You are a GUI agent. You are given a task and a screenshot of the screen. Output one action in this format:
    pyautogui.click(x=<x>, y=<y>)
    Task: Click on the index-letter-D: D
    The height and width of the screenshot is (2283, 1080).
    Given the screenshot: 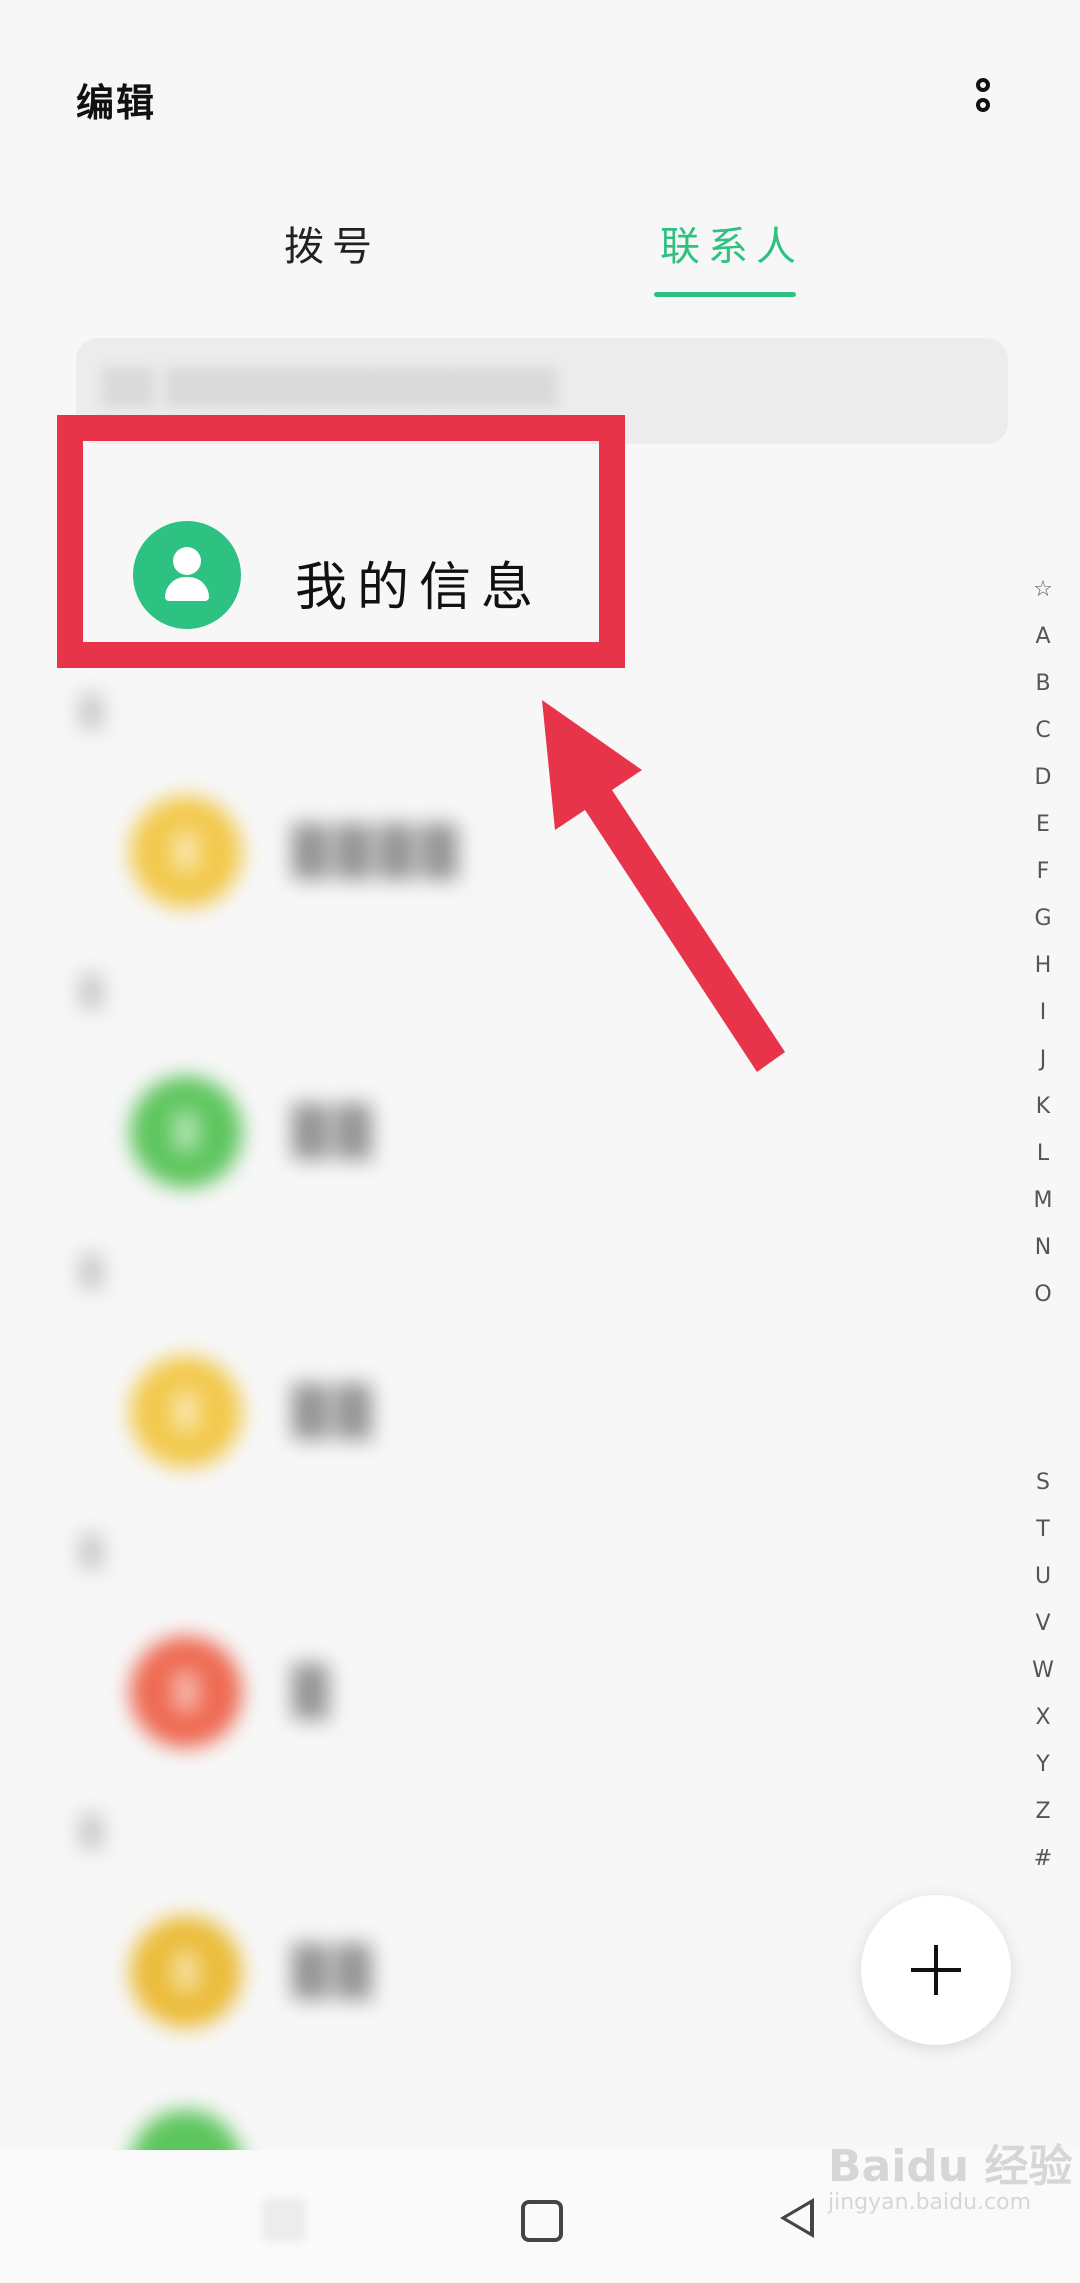 What is the action you would take?
    pyautogui.click(x=1043, y=777)
    